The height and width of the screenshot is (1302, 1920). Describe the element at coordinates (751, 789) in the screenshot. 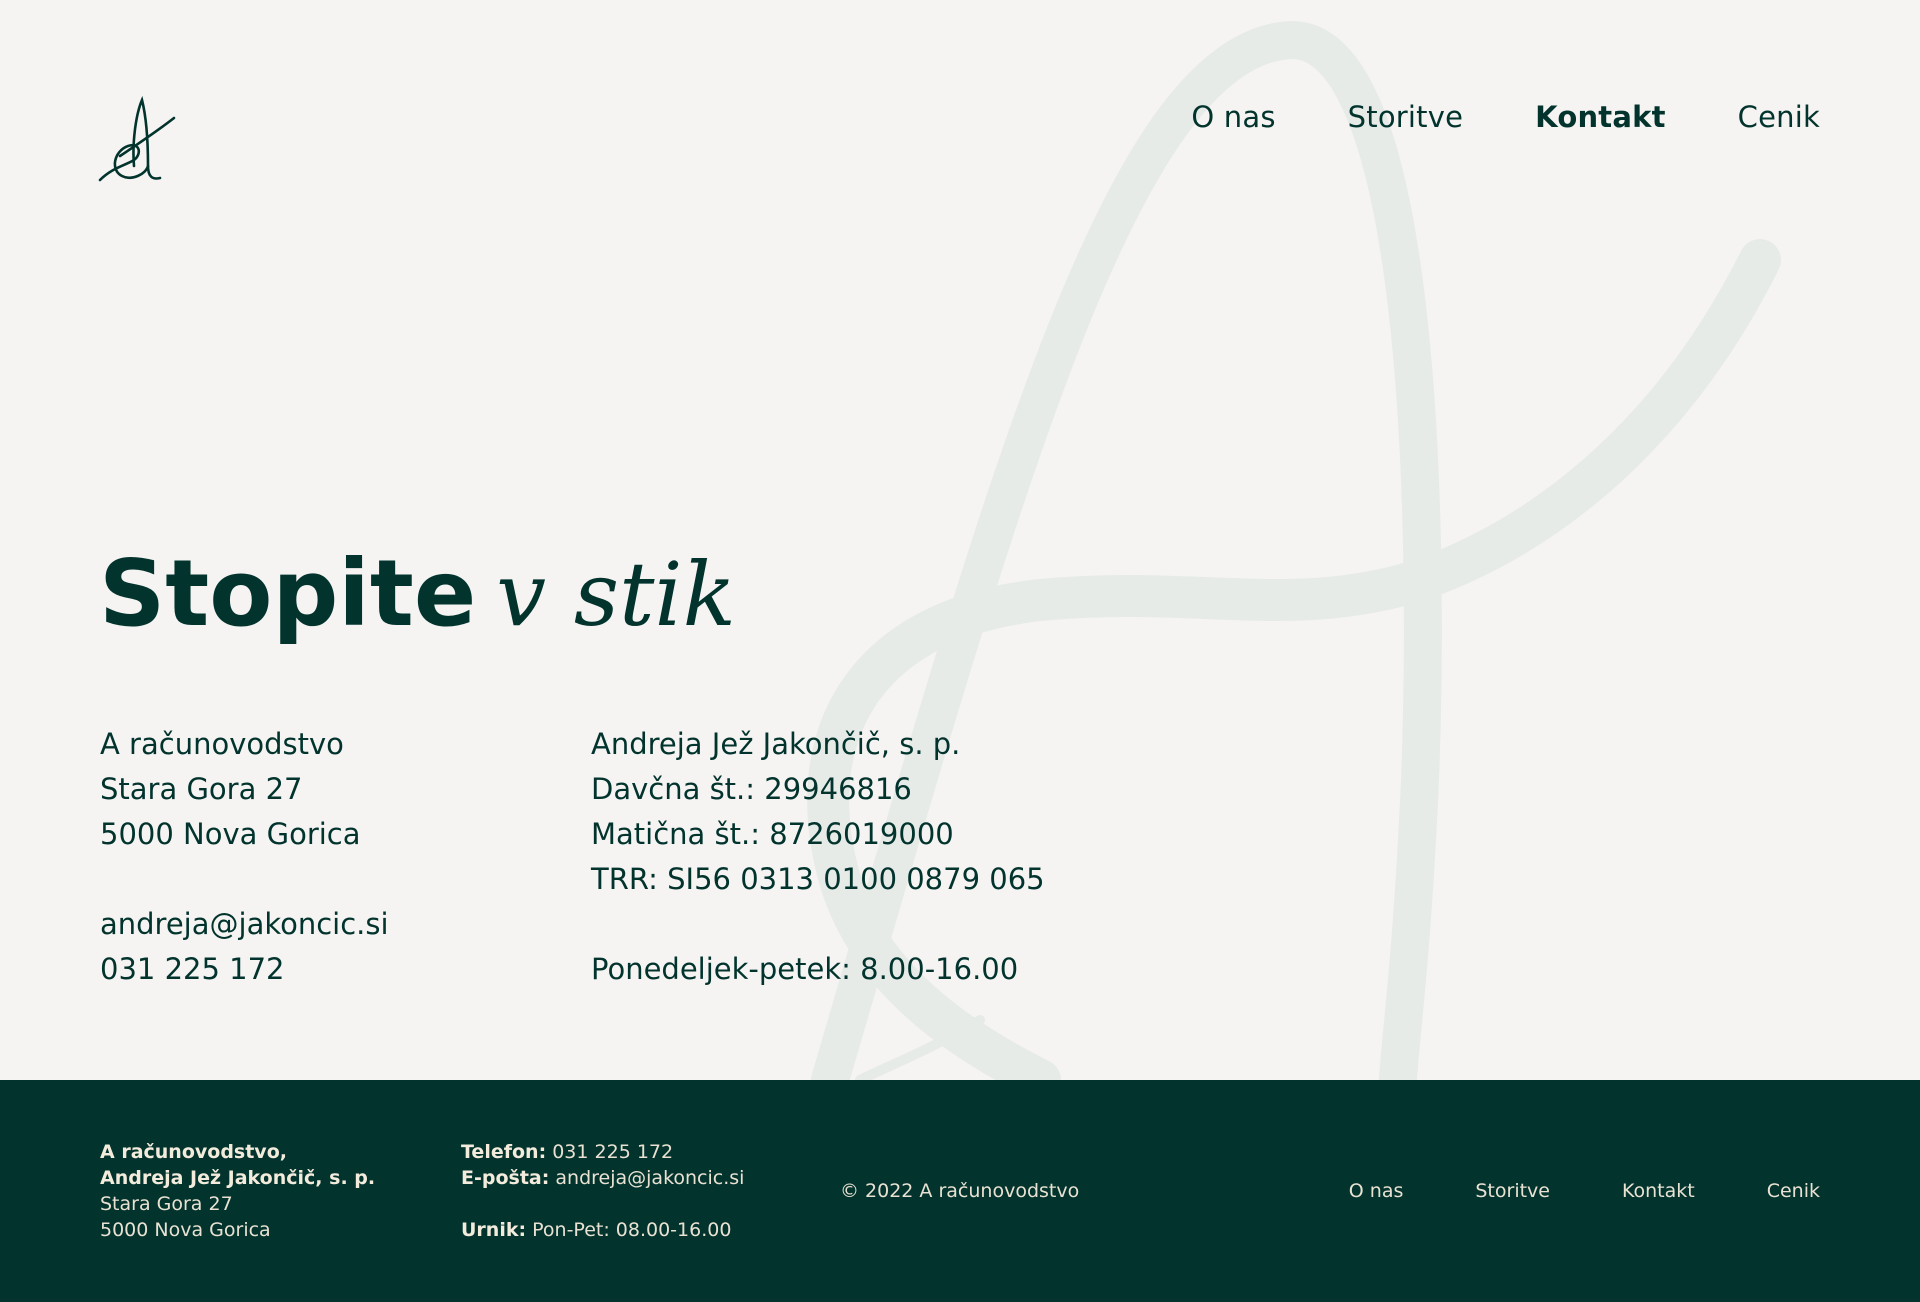

I see `tax-number: Davčna št.: 29946816` at that location.